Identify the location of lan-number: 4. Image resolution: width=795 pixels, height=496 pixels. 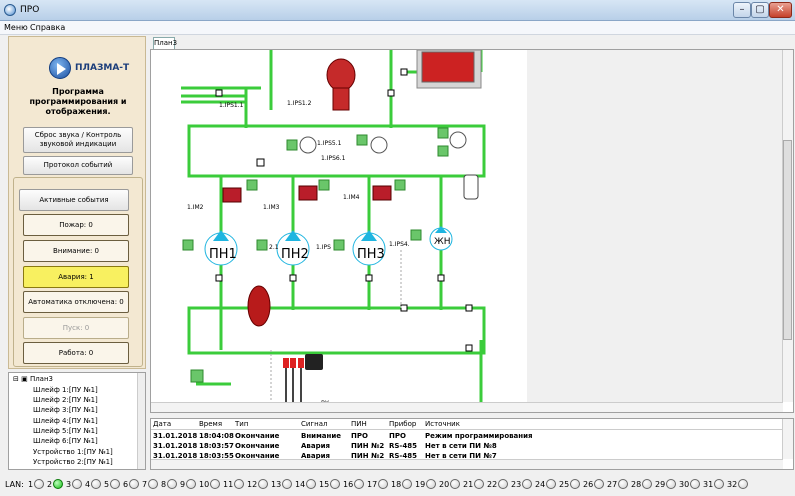
(88, 484).